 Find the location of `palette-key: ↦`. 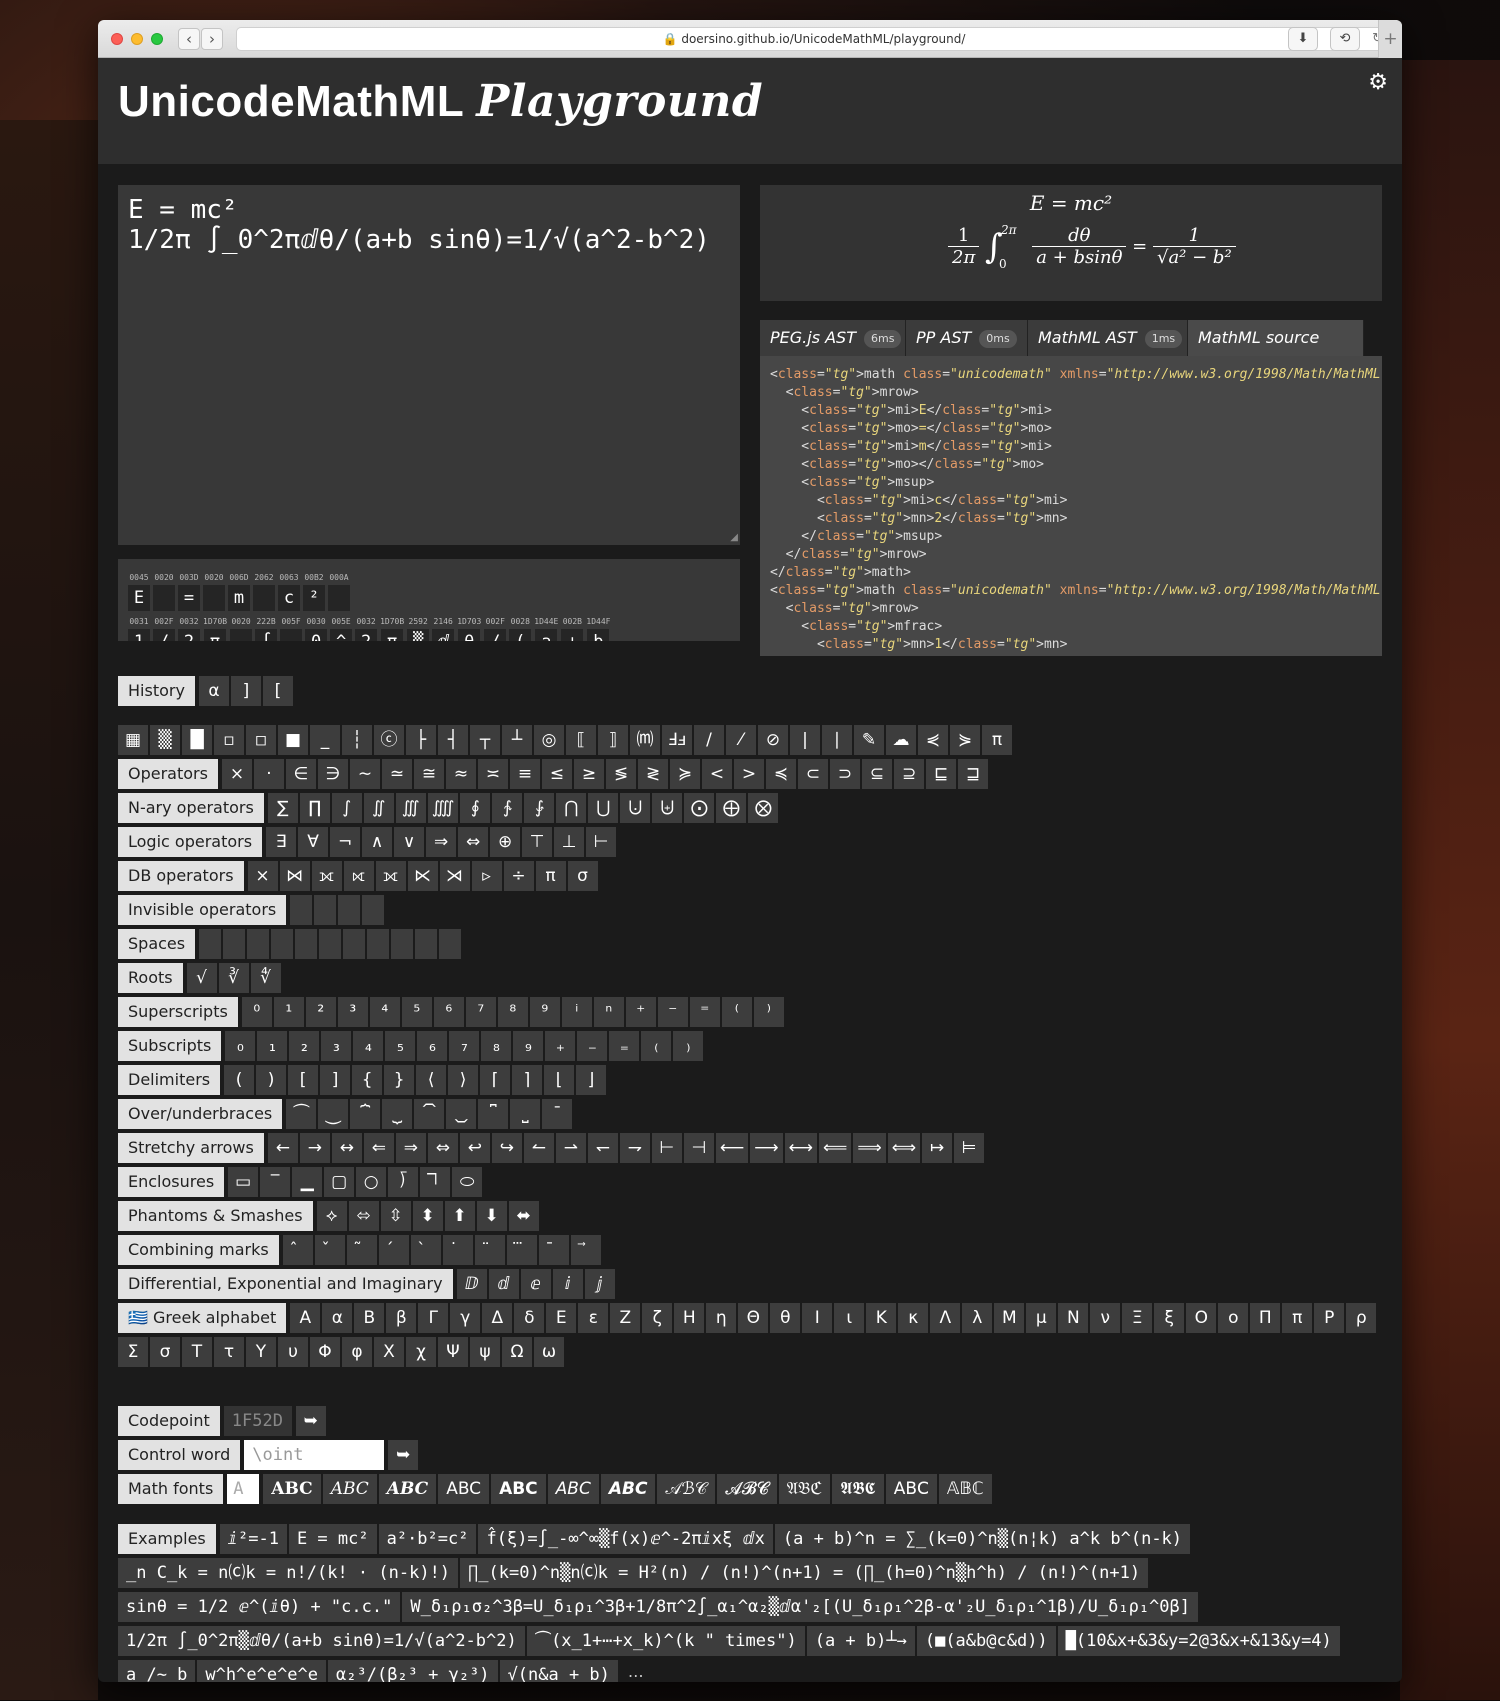

palette-key: ↦ is located at coordinates (937, 1148).